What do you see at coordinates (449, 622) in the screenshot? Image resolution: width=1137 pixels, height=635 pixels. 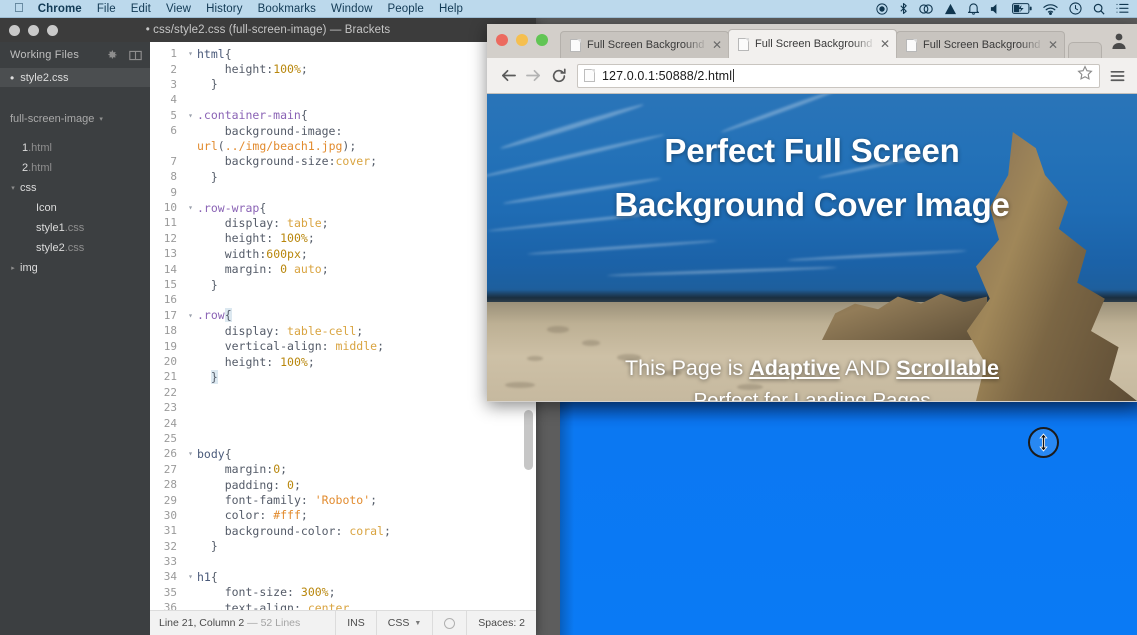 I see `lint-status-indicator` at bounding box center [449, 622].